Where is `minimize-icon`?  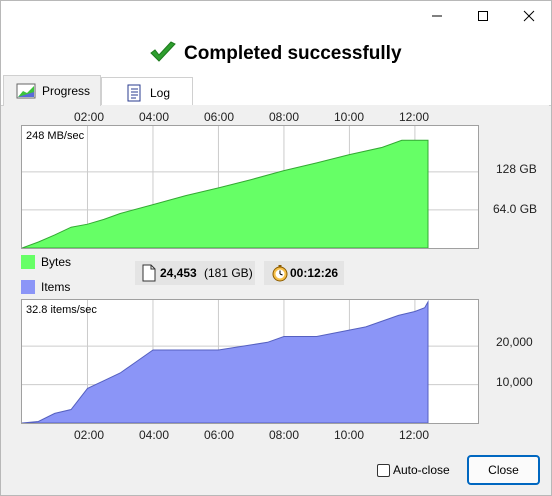
minimize-icon is located at coordinates (437, 16).